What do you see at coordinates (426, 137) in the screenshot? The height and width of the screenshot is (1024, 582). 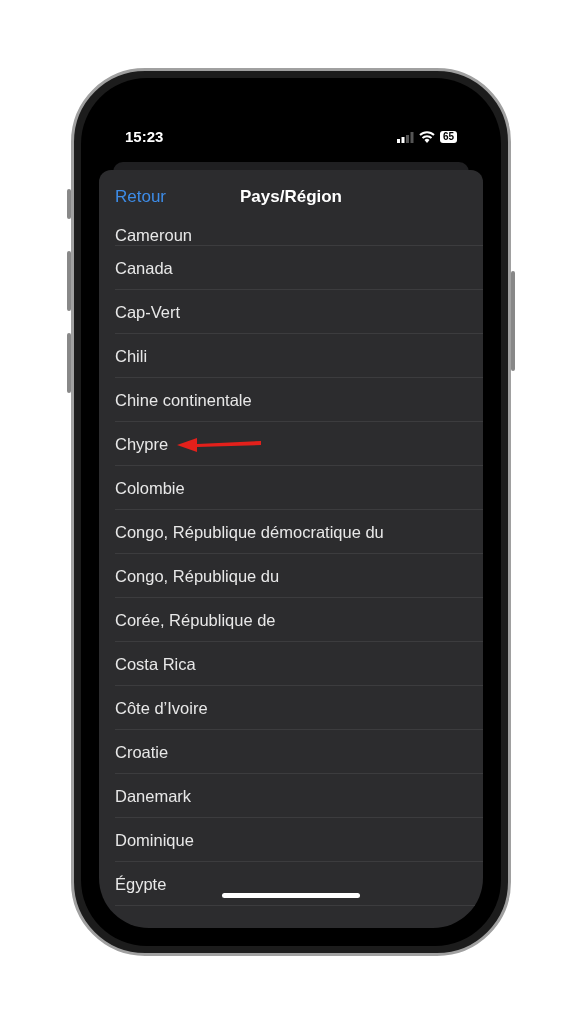 I see `wifi-icon` at bounding box center [426, 137].